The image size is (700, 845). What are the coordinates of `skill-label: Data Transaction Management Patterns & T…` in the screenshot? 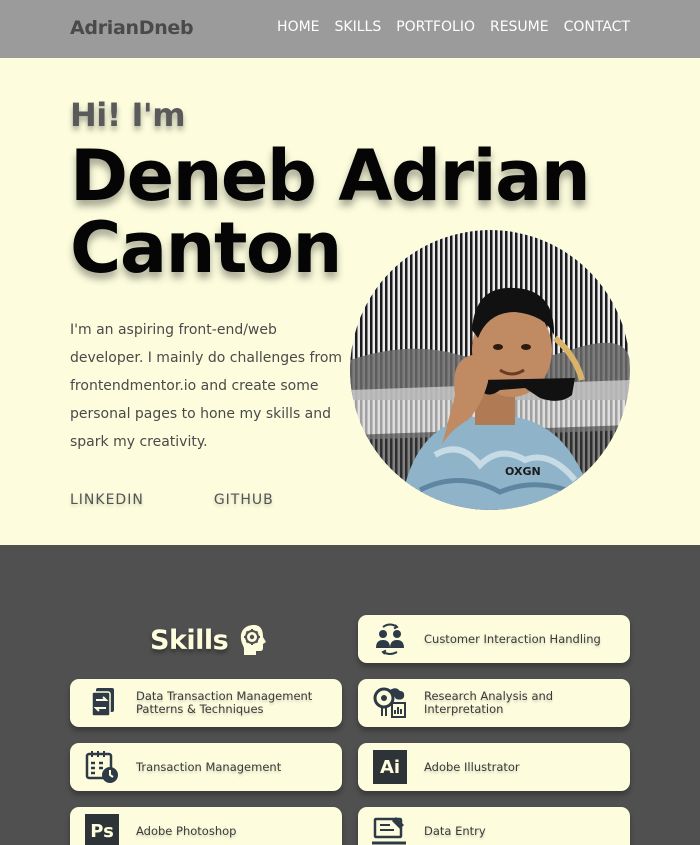 It's located at (224, 702).